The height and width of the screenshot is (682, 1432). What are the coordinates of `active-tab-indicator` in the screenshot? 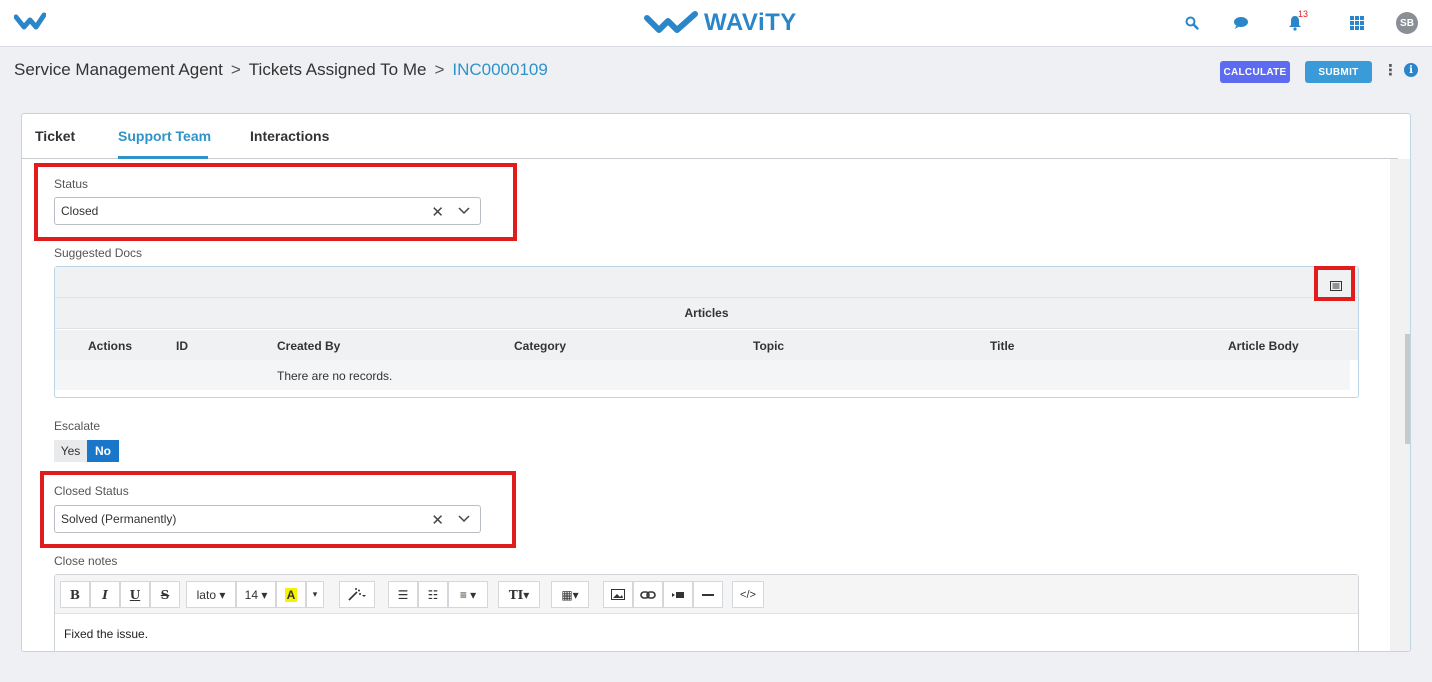 It's located at (163, 157).